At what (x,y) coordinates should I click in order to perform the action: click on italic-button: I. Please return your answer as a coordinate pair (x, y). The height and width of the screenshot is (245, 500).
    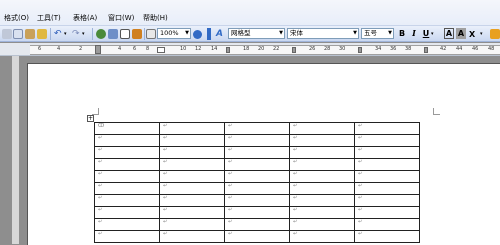
    Looking at the image, I should click on (414, 33).